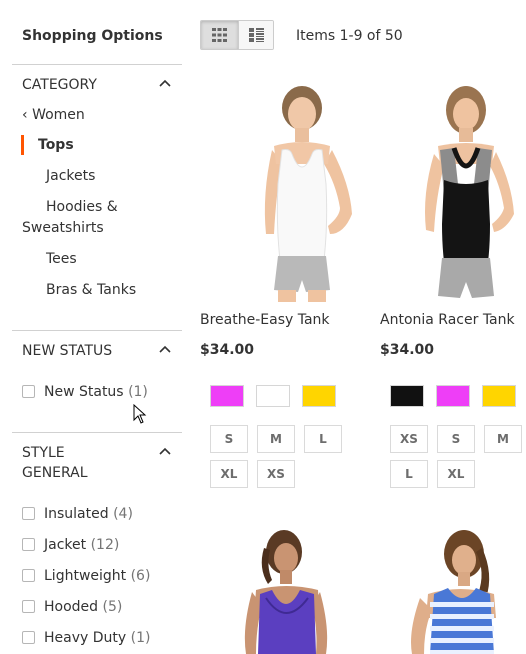 This screenshot has width=526, height=654. Describe the element at coordinates (82, 207) in the screenshot. I see `category-item-hoodies: Hoodies &` at that location.